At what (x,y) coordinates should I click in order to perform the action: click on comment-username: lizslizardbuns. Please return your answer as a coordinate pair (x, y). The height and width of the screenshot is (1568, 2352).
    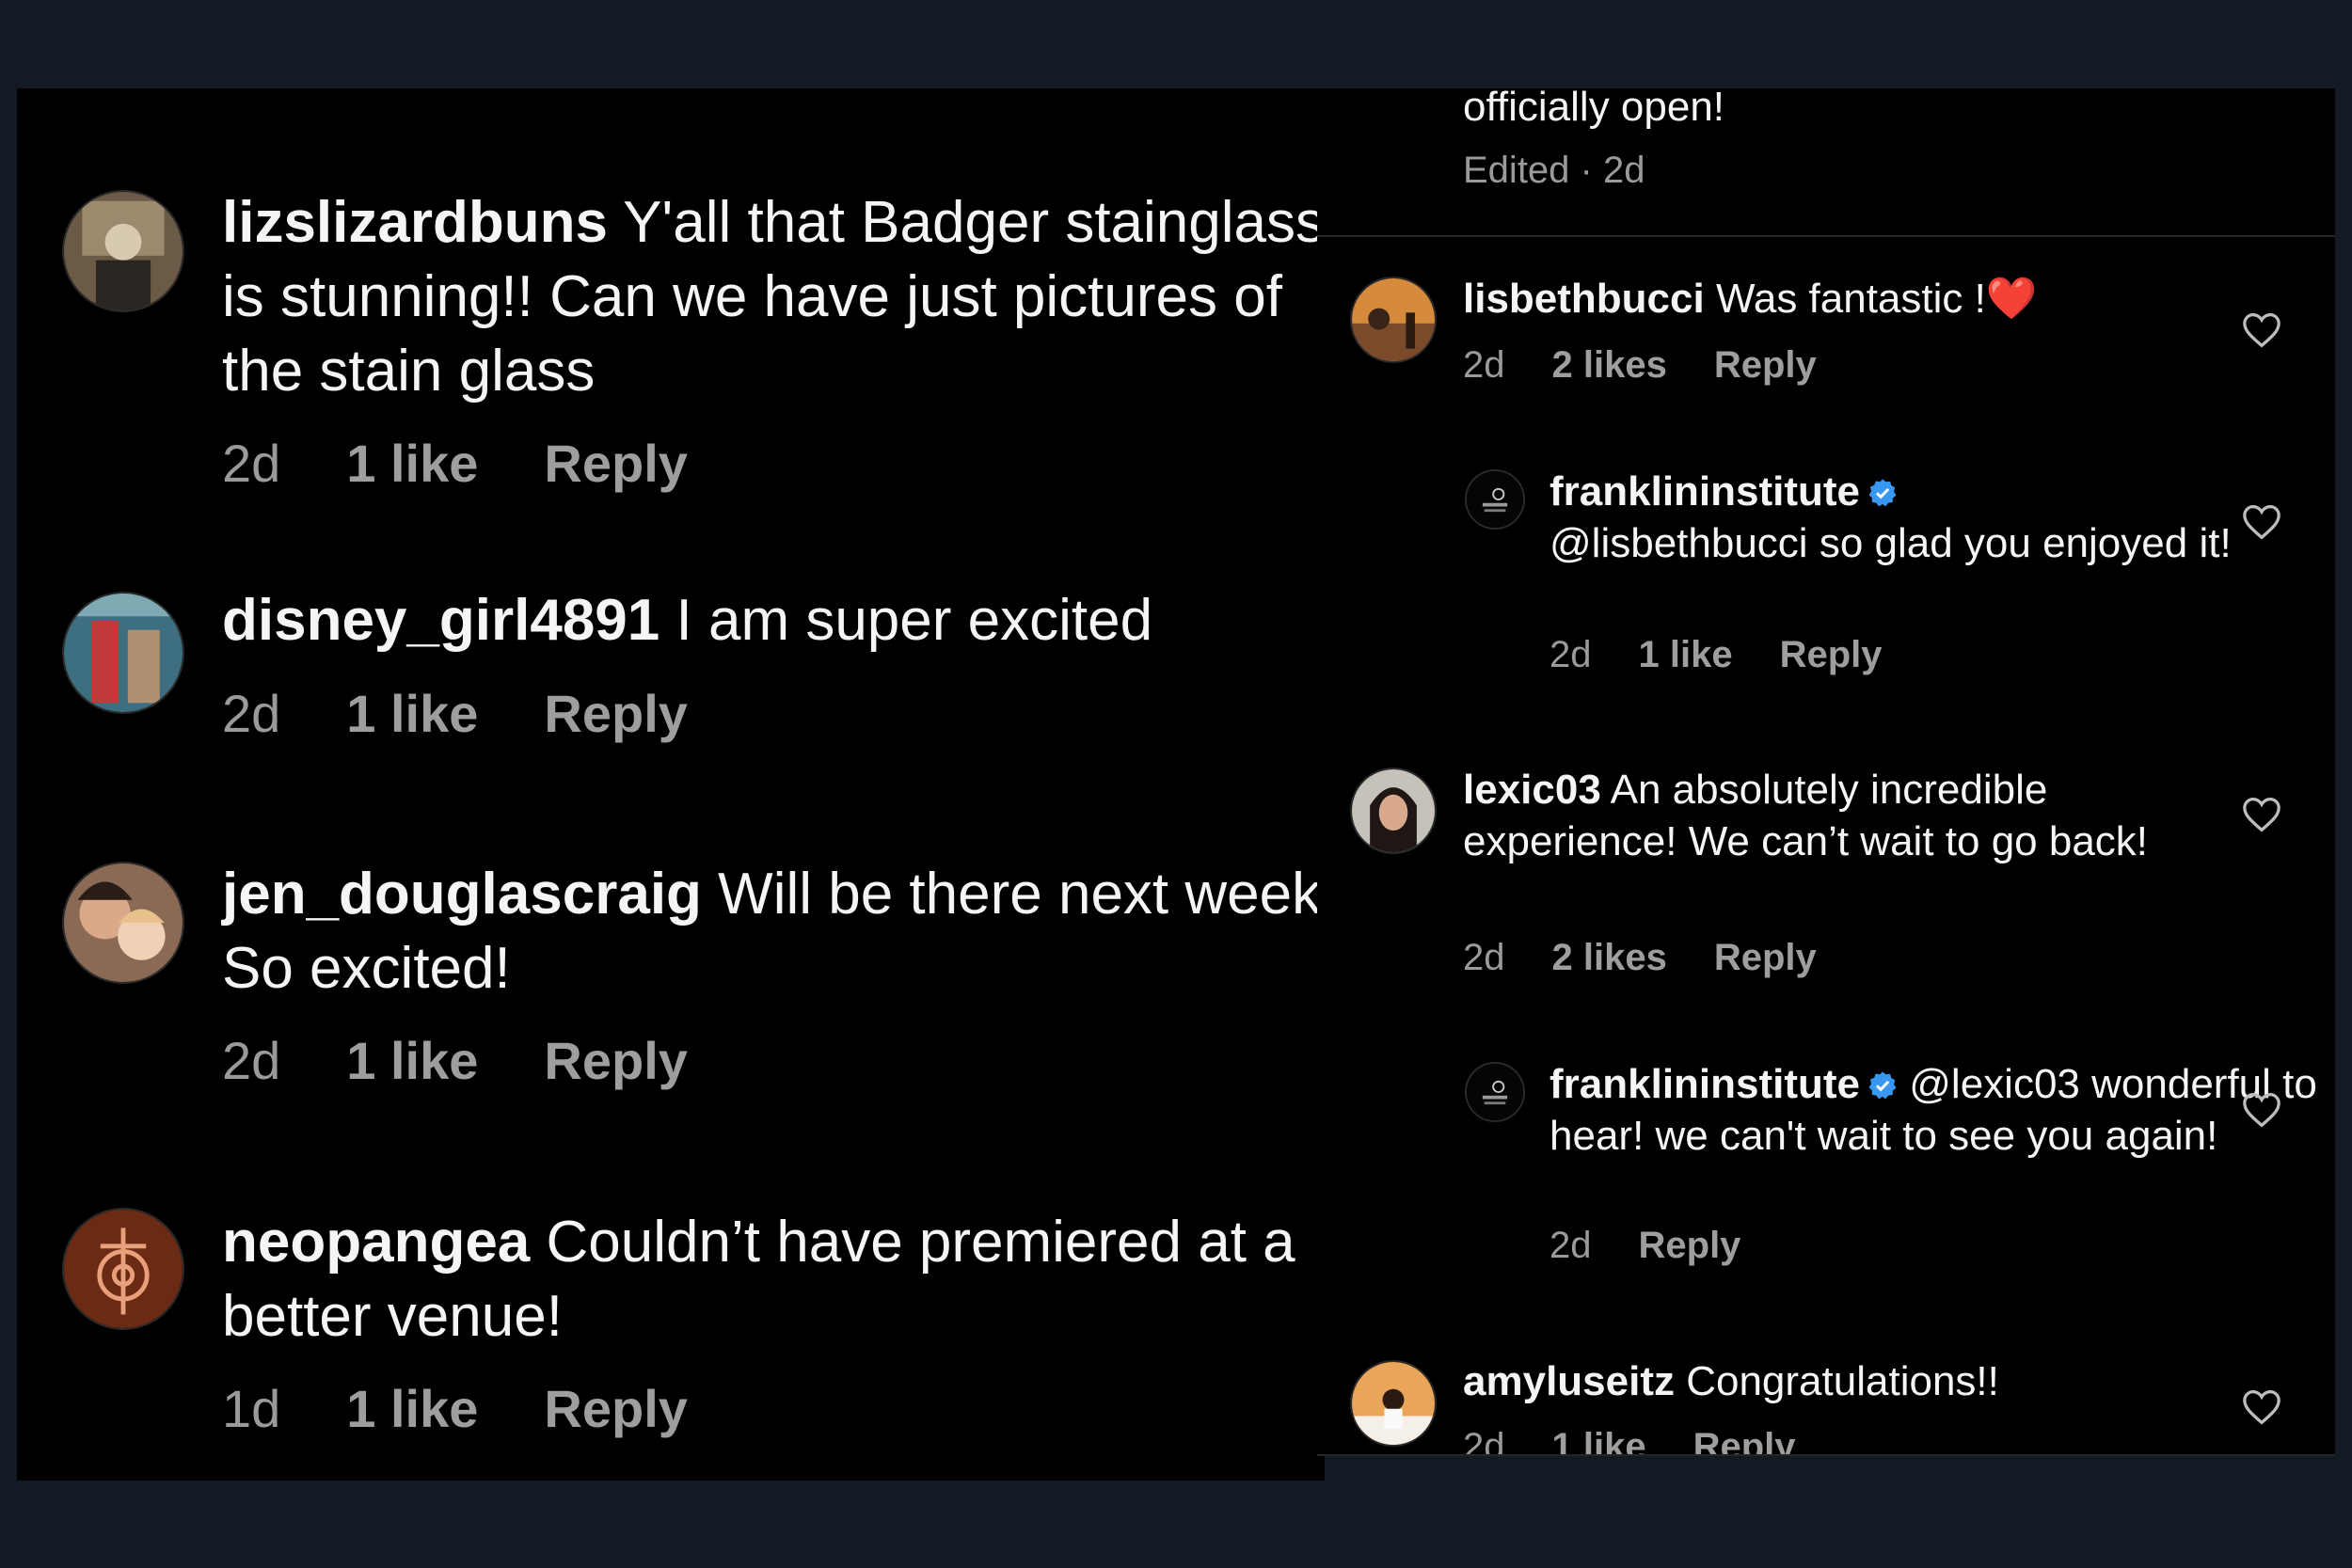
    Looking at the image, I should click on (415, 222).